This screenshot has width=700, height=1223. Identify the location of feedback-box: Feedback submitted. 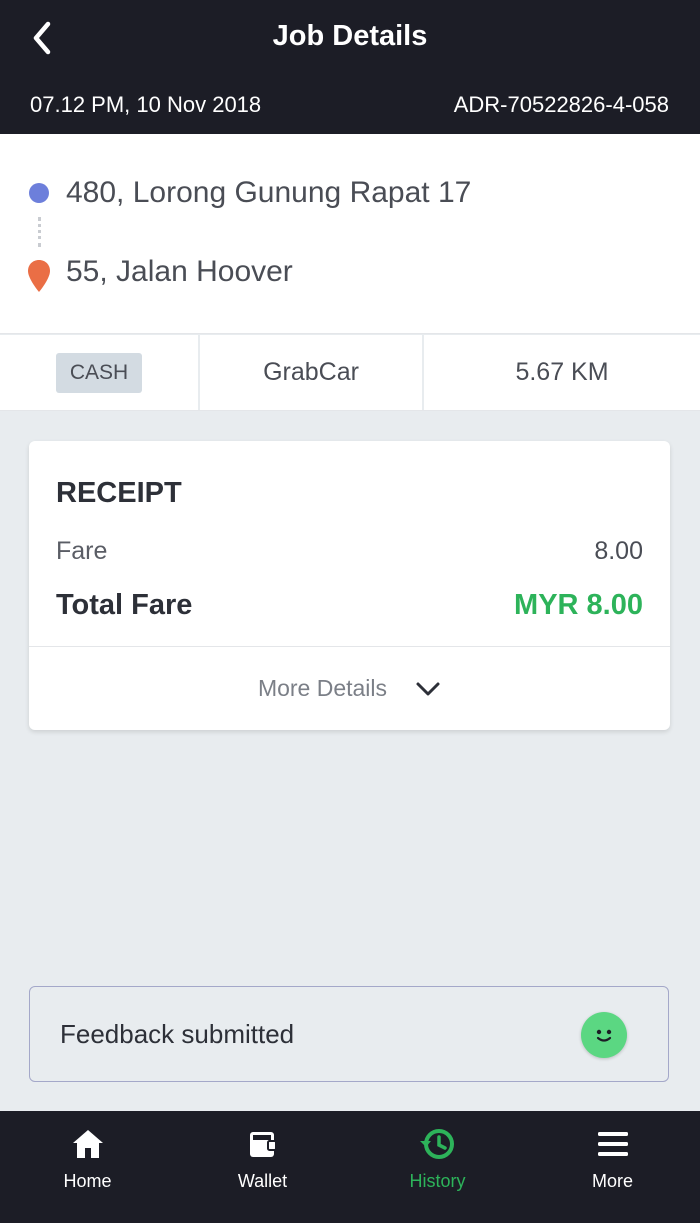
(349, 1034).